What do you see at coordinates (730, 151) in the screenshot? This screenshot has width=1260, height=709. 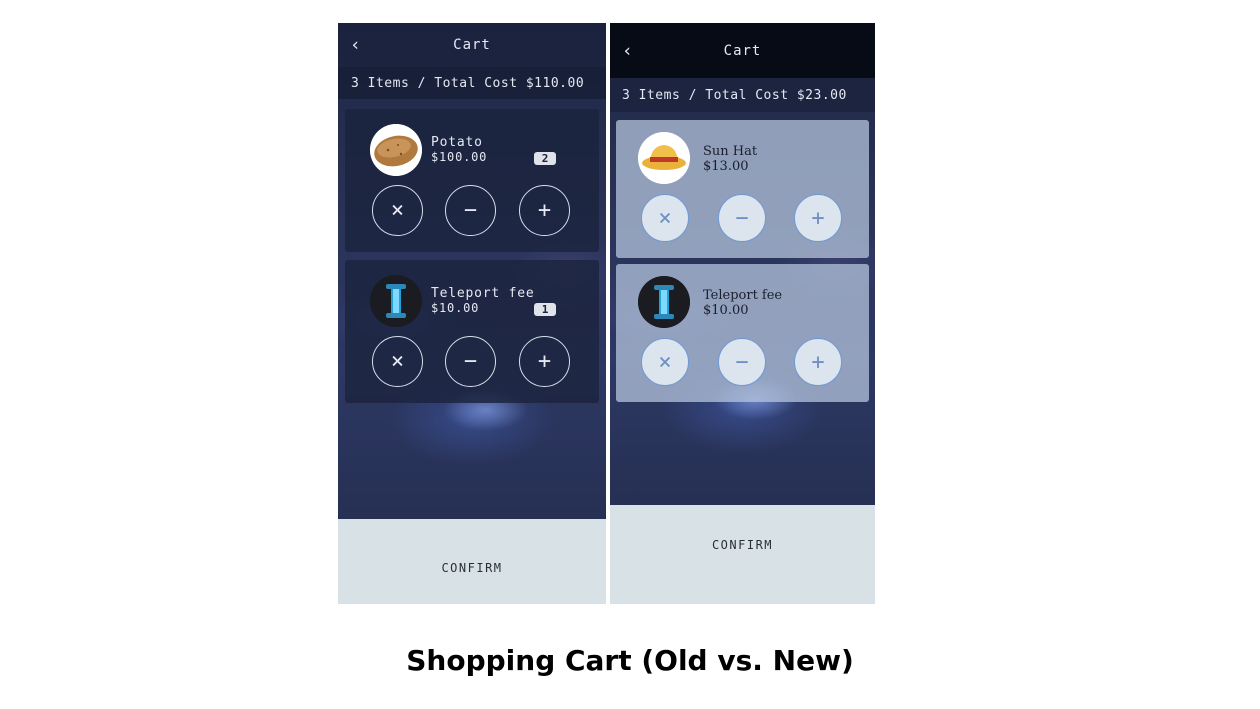 I see `item-name: Sun Hat` at bounding box center [730, 151].